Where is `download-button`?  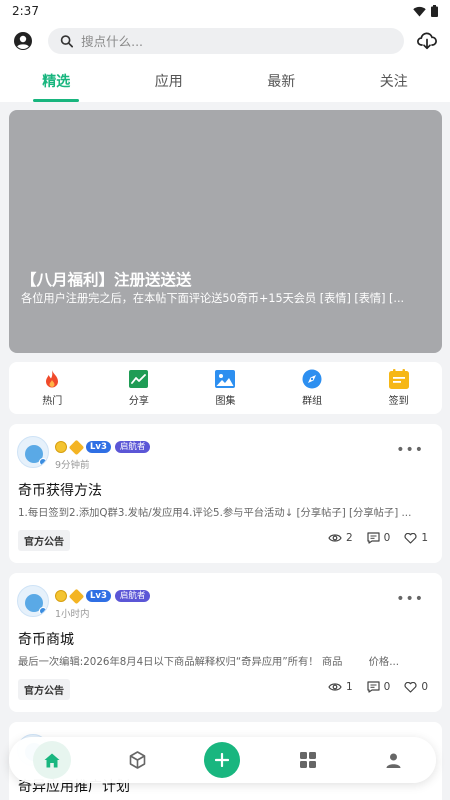
download-button is located at coordinates (427, 41).